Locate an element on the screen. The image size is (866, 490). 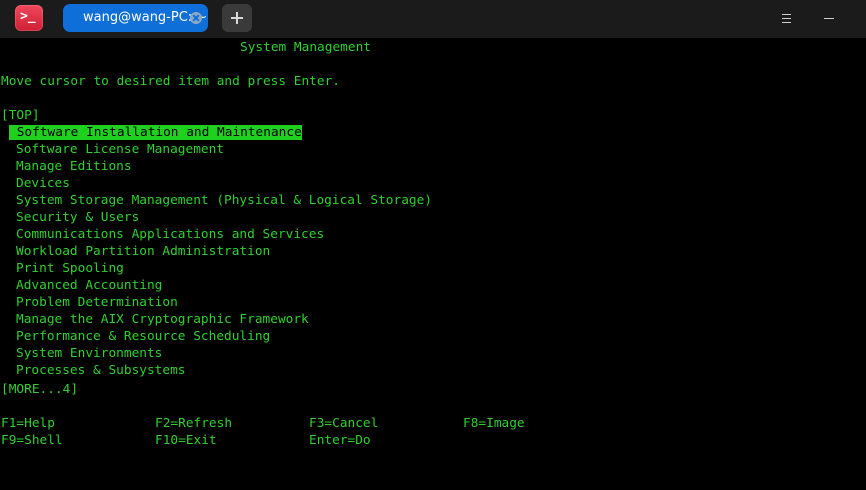
function-key-f2: F2=Refresh is located at coordinates (193, 423).